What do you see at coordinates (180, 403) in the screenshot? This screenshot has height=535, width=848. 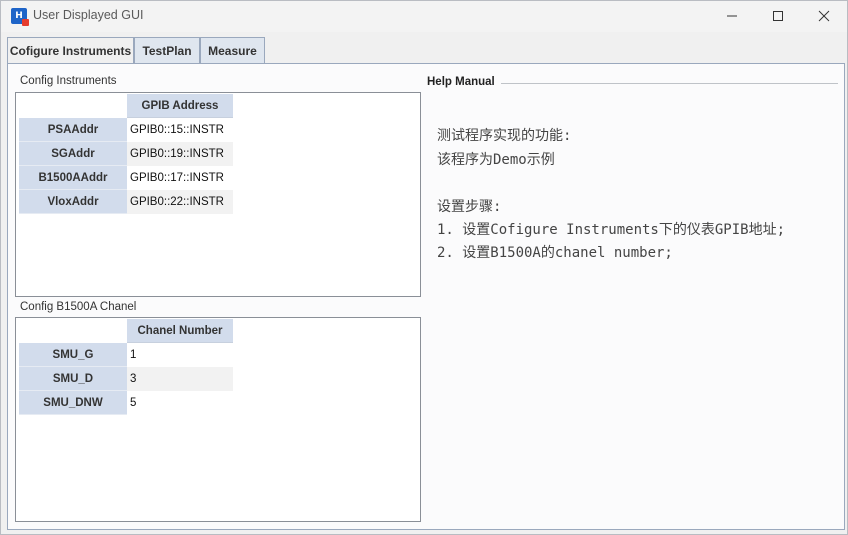 I see `smu-dnw-value-cell: 5` at bounding box center [180, 403].